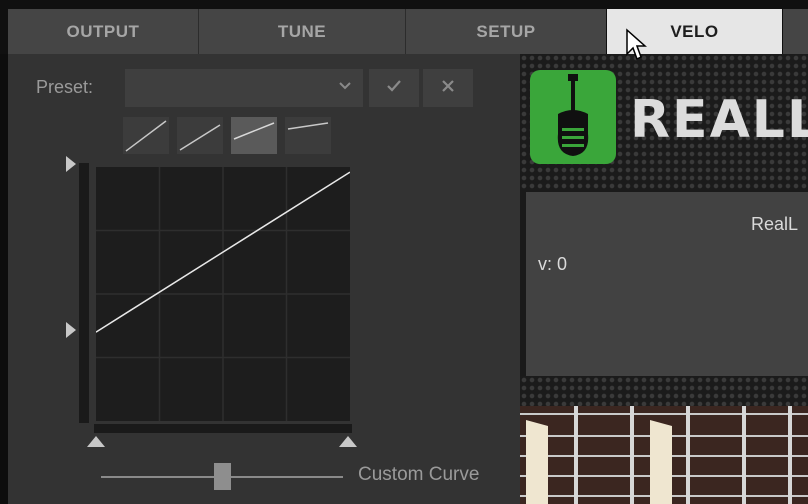  I want to click on tab-bar: OUTPUT TUNE SETUP VELO, so click(404, 27).